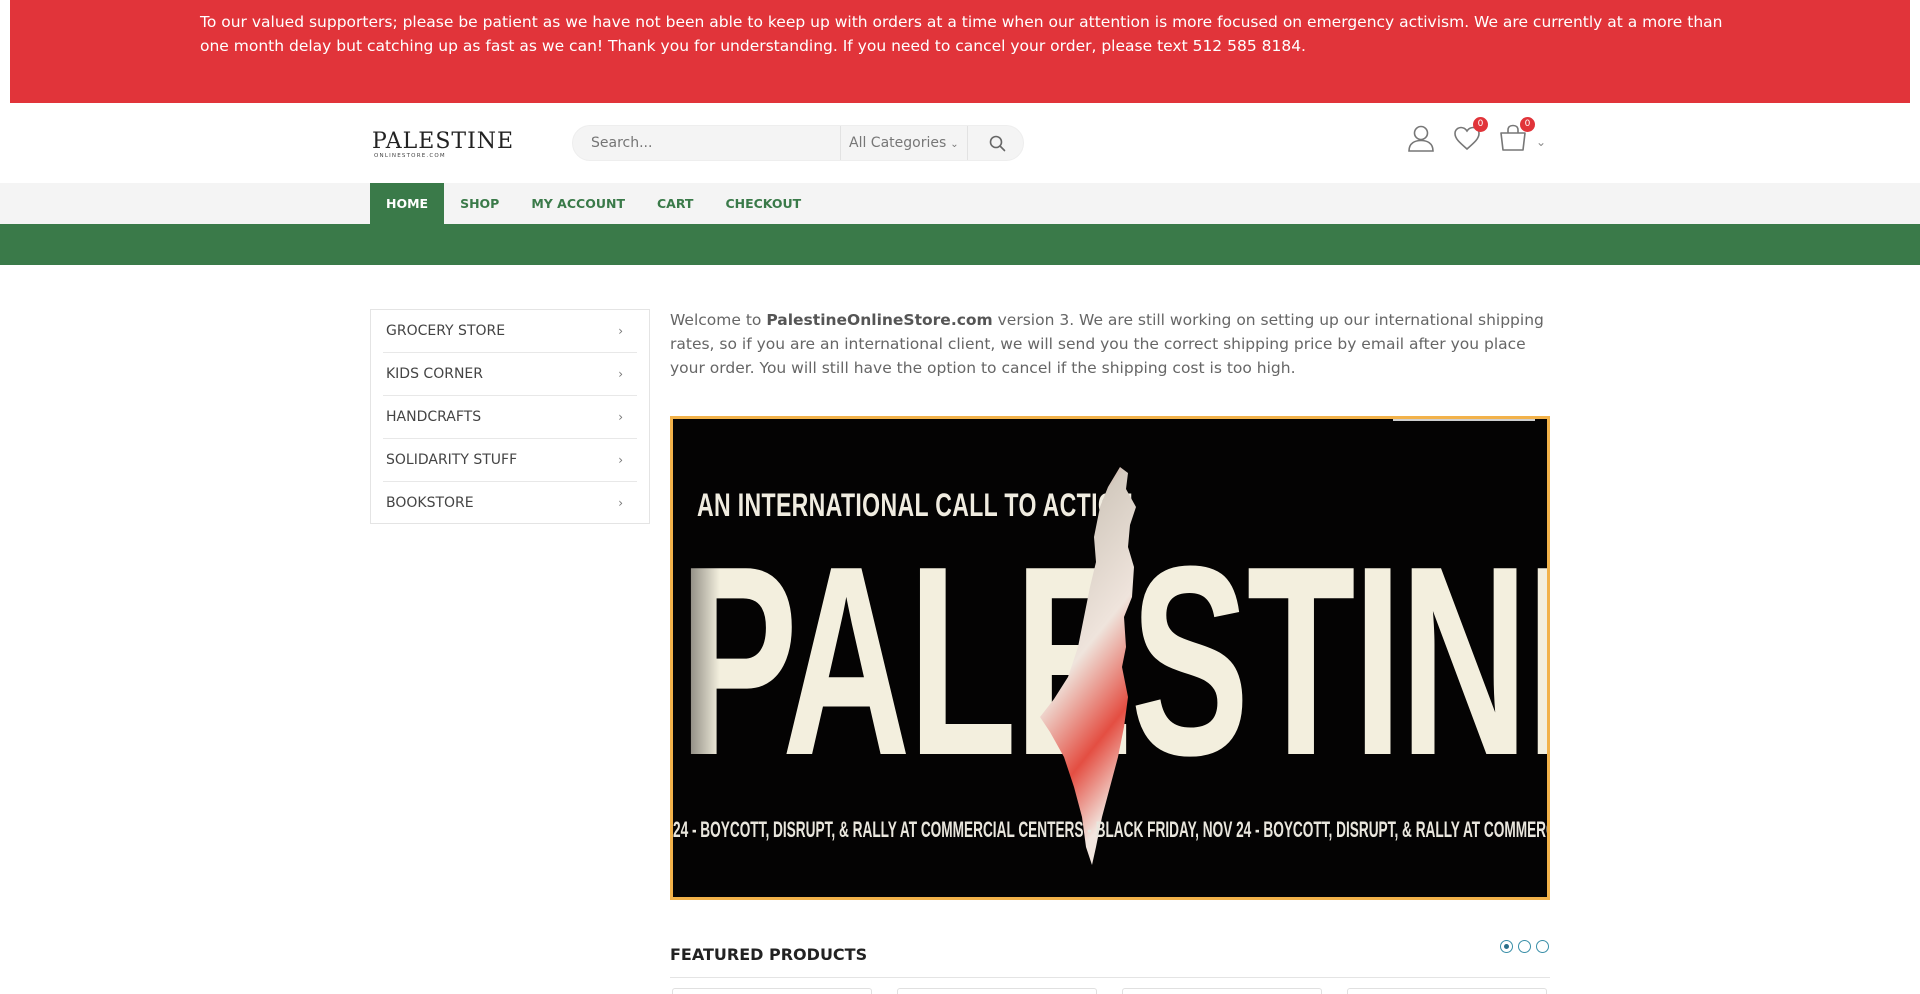  Describe the element at coordinates (510, 374) in the screenshot. I see `category-kids-corner: KIDS CORNER ›` at that location.